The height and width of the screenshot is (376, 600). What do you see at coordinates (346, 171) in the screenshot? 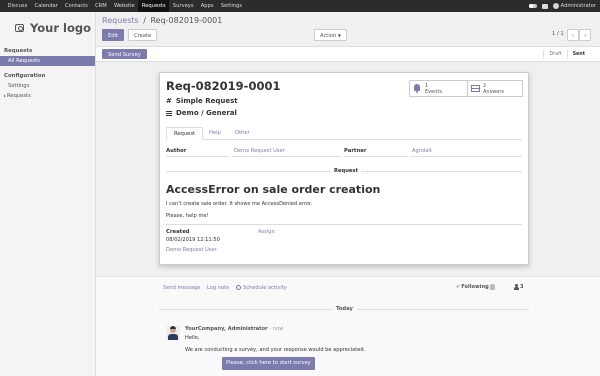
I see `request-separator: Request` at bounding box center [346, 171].